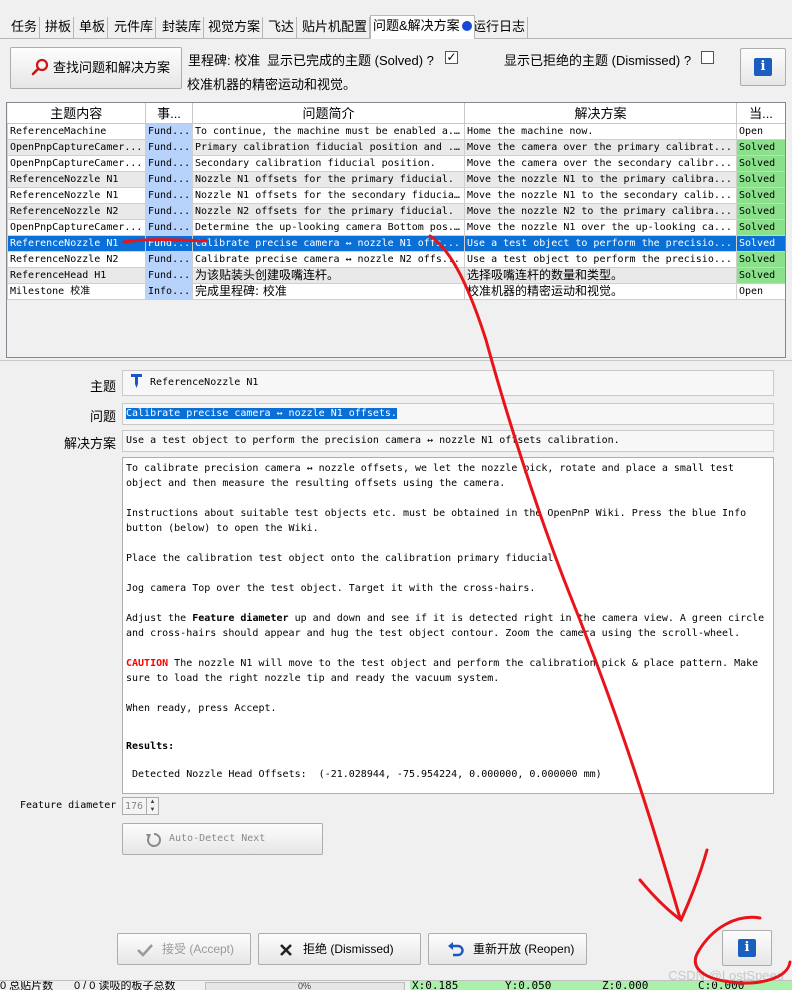  What do you see at coordinates (76, 131) in the screenshot?
I see `cell-subject: ReferenceMachine` at bounding box center [76, 131].